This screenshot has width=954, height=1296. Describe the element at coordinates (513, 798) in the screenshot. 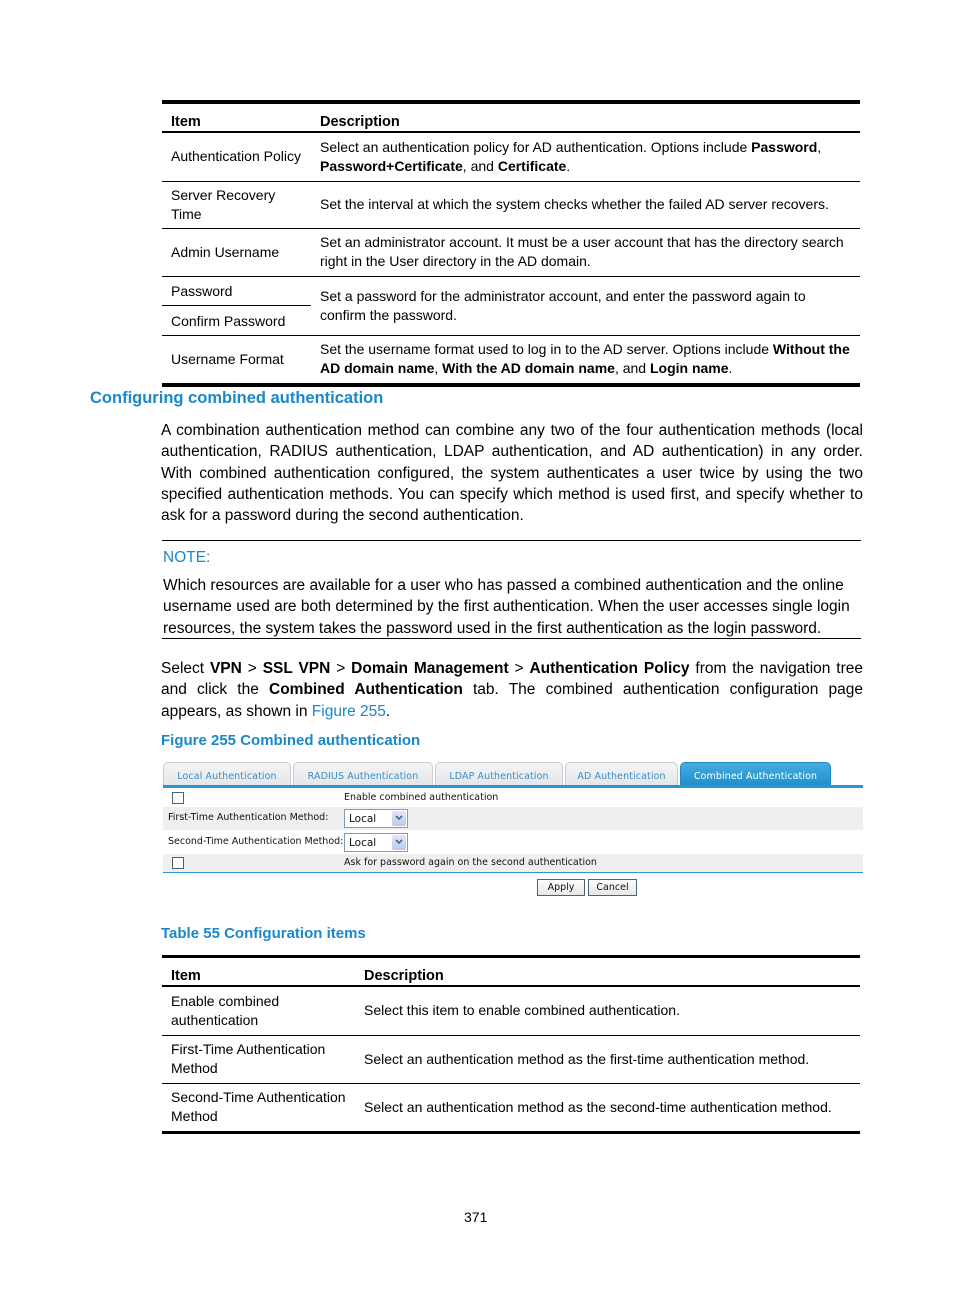

I see `enable-row: Enable combined authentication` at that location.